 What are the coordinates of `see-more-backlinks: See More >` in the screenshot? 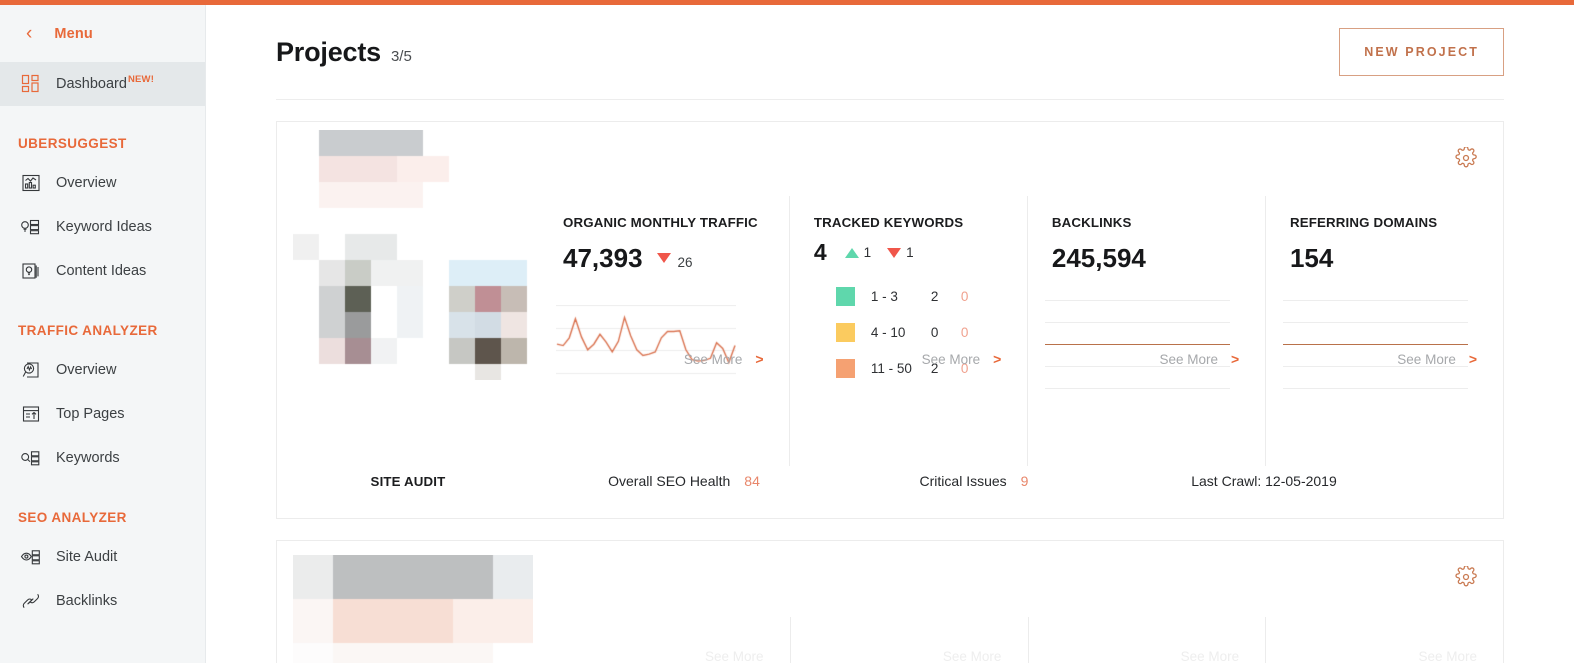 It's located at (1146, 359).